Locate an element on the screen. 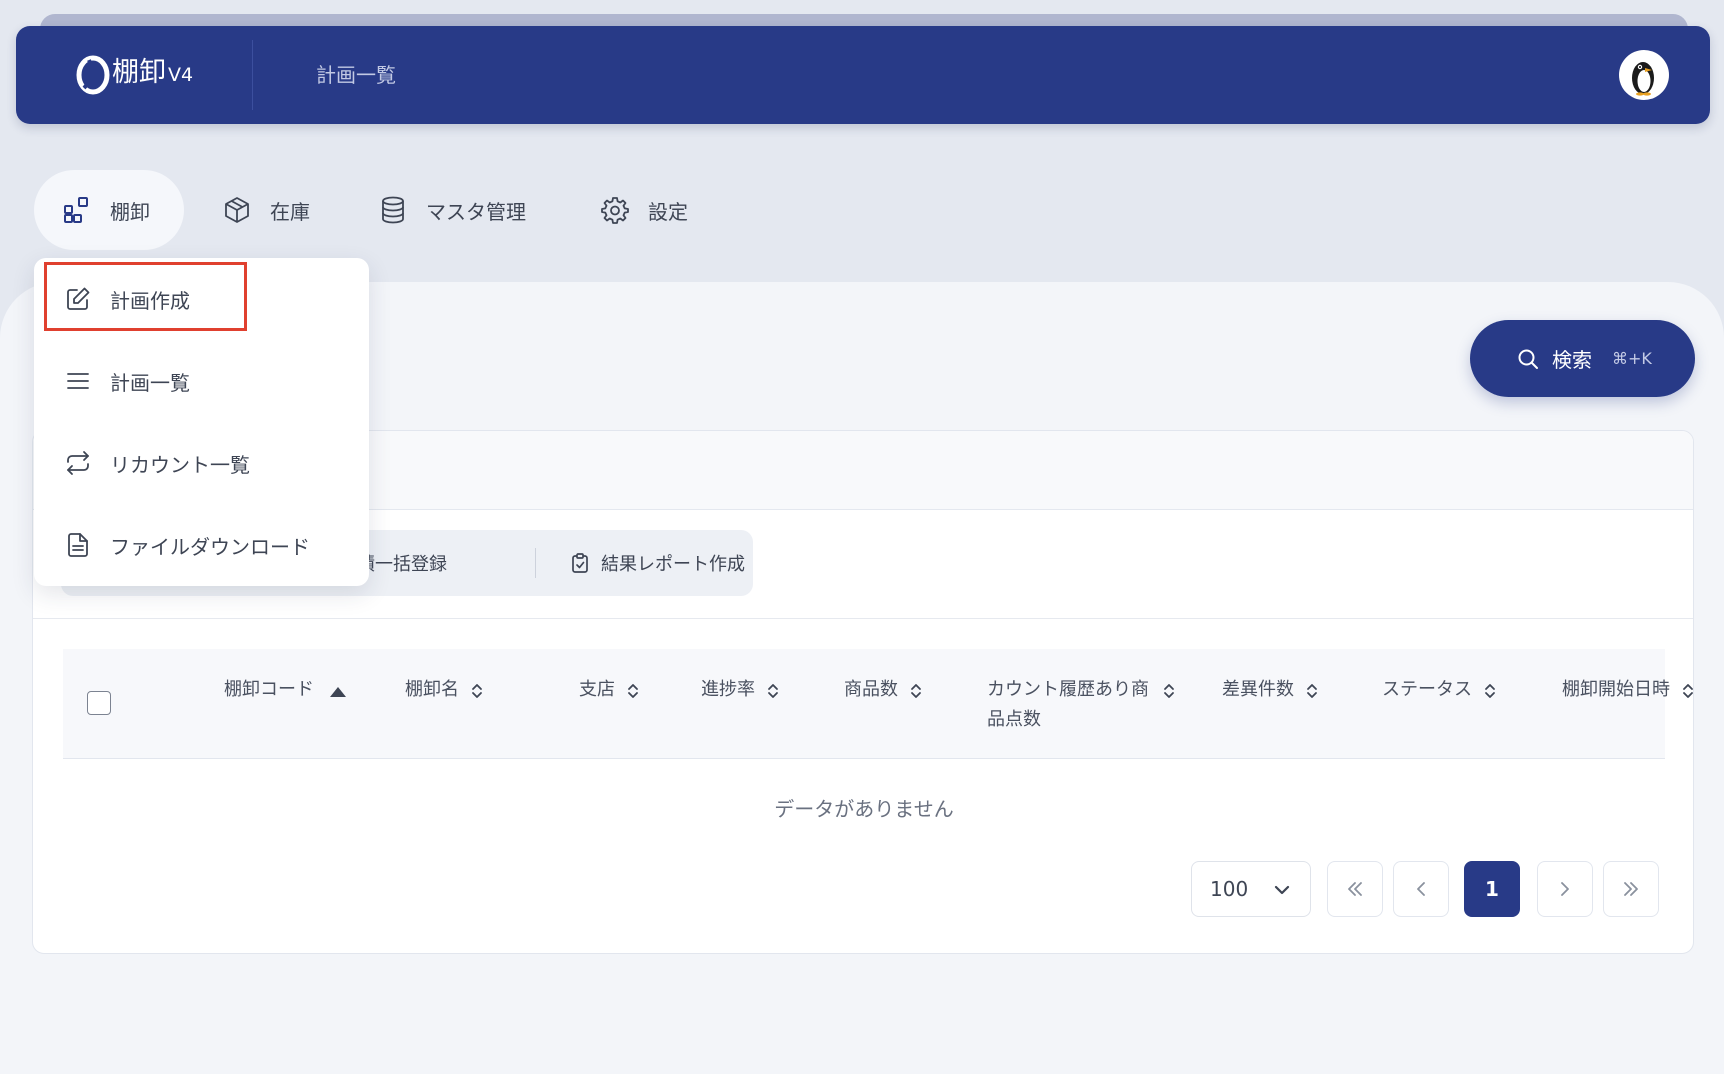  clipboard-check-icon is located at coordinates (580, 563).